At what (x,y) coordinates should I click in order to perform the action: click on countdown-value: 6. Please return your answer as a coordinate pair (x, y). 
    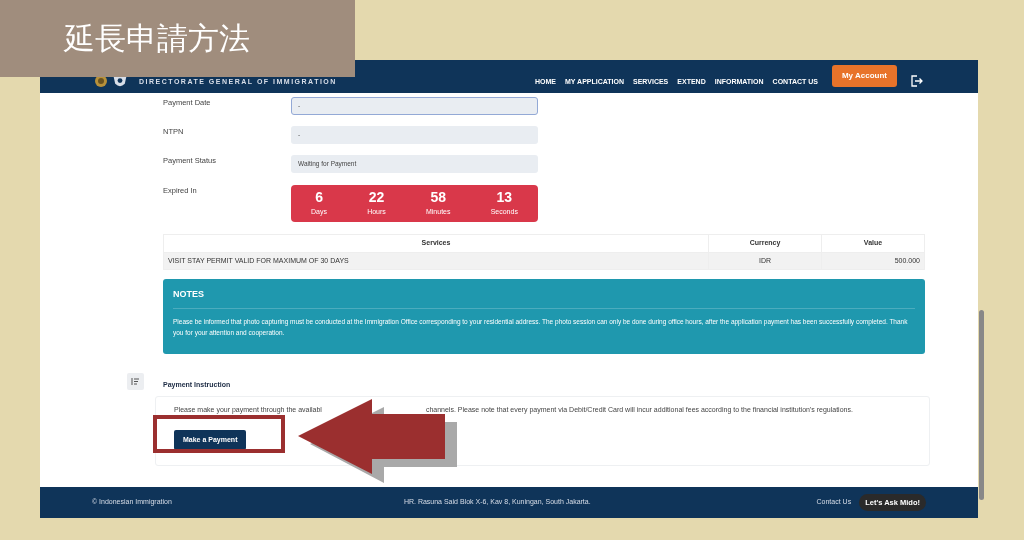
    Looking at the image, I should click on (319, 197).